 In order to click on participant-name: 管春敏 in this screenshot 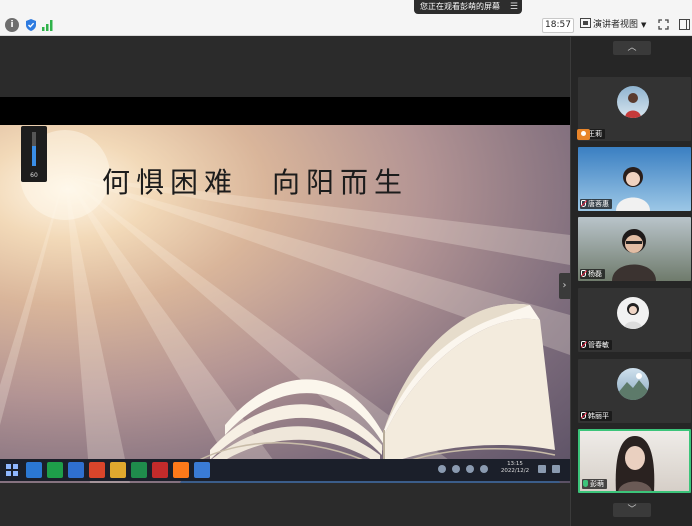, I will do `click(598, 345)`.